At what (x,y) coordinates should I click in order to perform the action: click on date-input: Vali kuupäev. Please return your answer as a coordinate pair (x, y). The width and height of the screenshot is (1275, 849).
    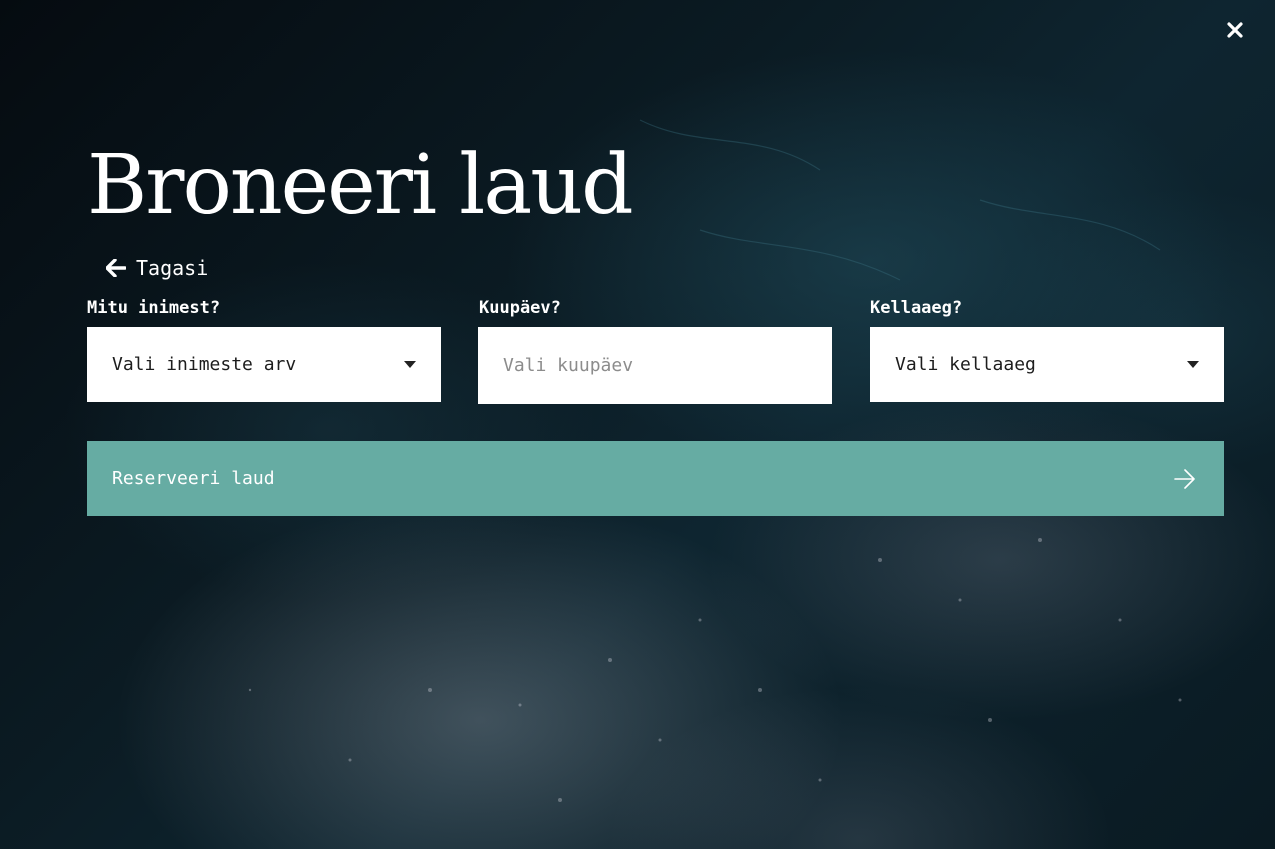
    Looking at the image, I should click on (655, 365).